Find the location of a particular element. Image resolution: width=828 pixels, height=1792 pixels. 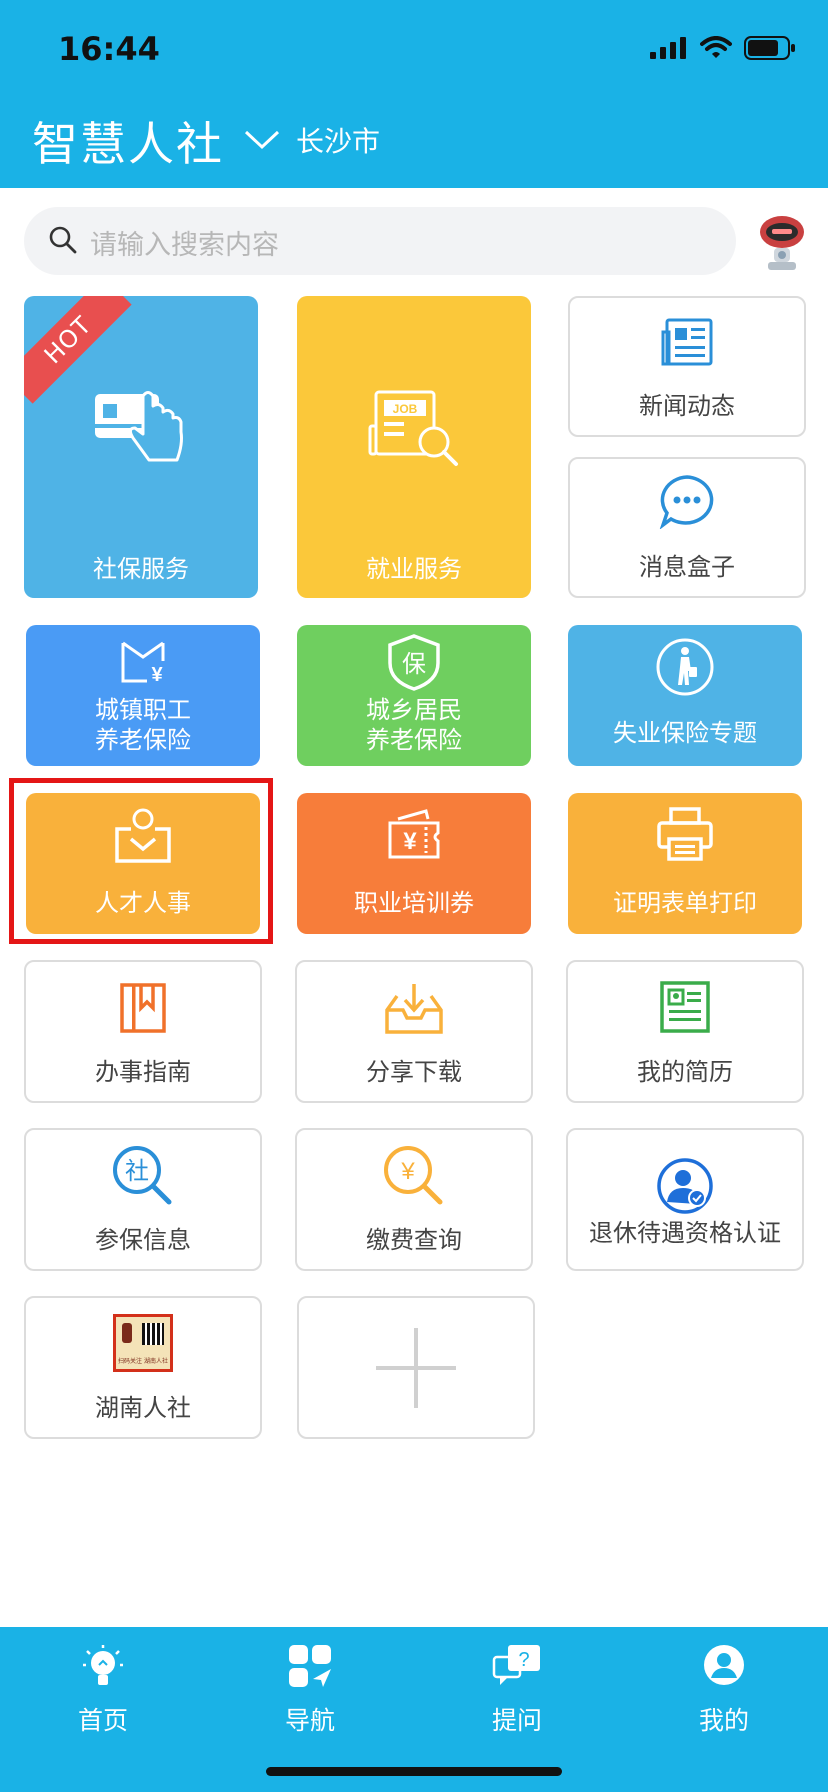

lightbulb-icon is located at coordinates (103, 1665).